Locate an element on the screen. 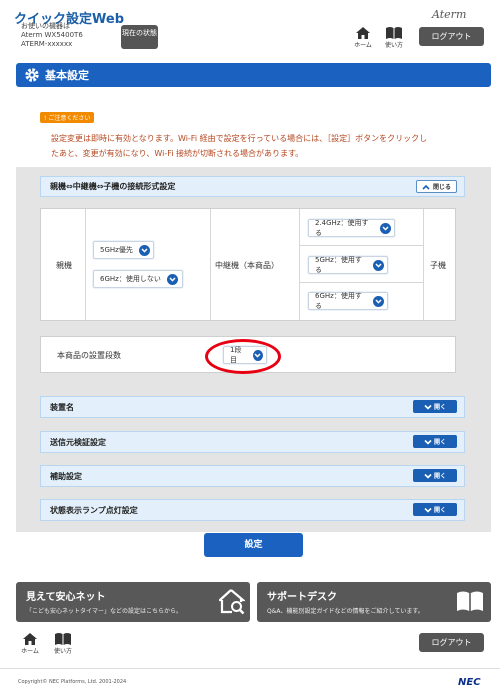  parent-band-value: 5GHz優先 is located at coordinates (116, 250).